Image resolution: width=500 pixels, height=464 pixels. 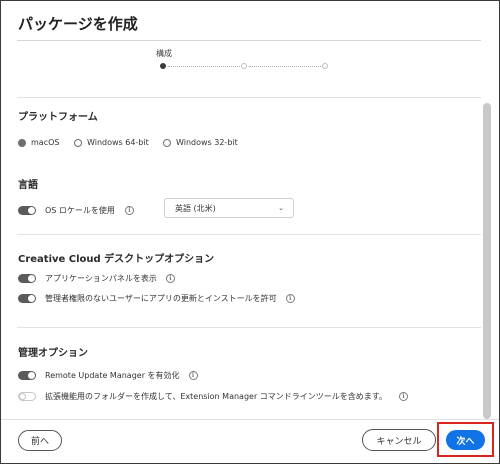 I want to click on os-locale-row: OS ロケールを使用 i, so click(x=76, y=210).